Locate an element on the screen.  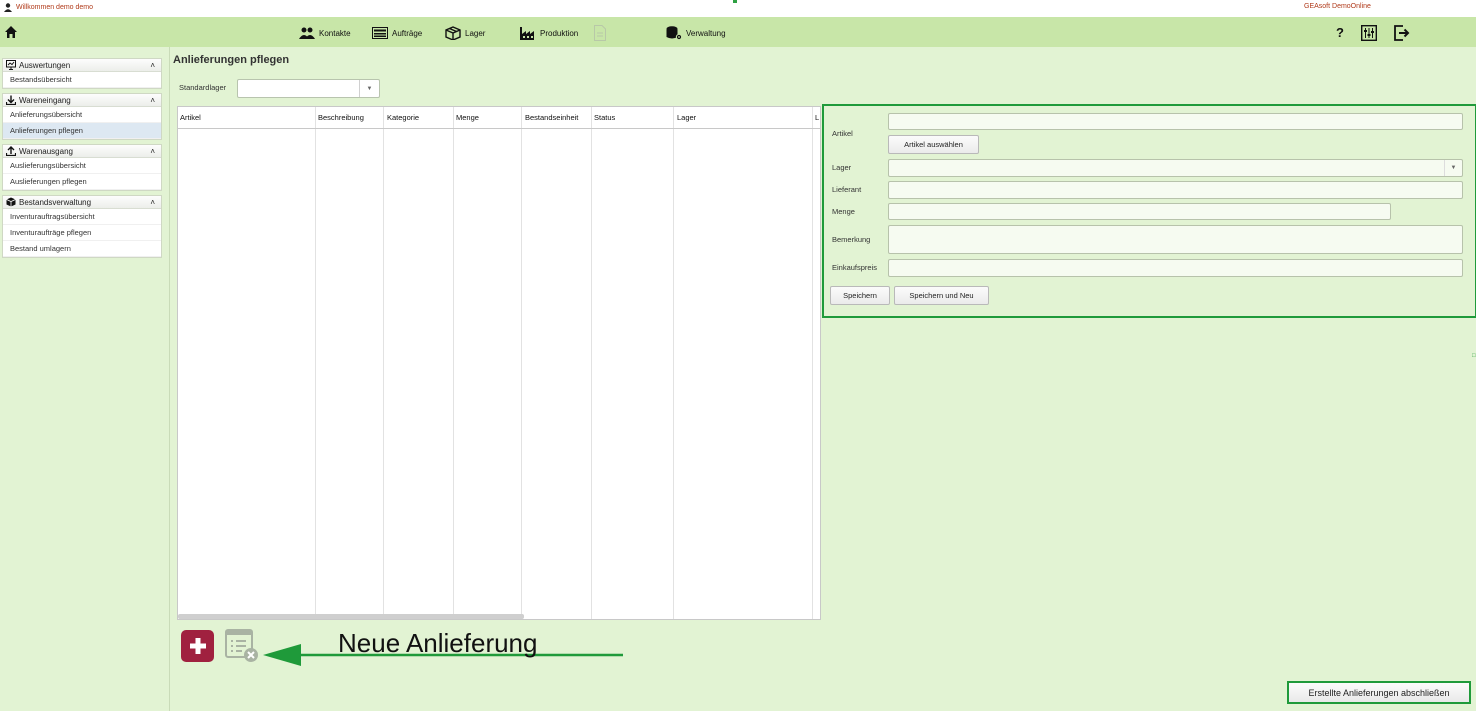
sidebar-item-anlieferungen-pflegen: Anlieferungen pflegen is located at coordinates (82, 131).